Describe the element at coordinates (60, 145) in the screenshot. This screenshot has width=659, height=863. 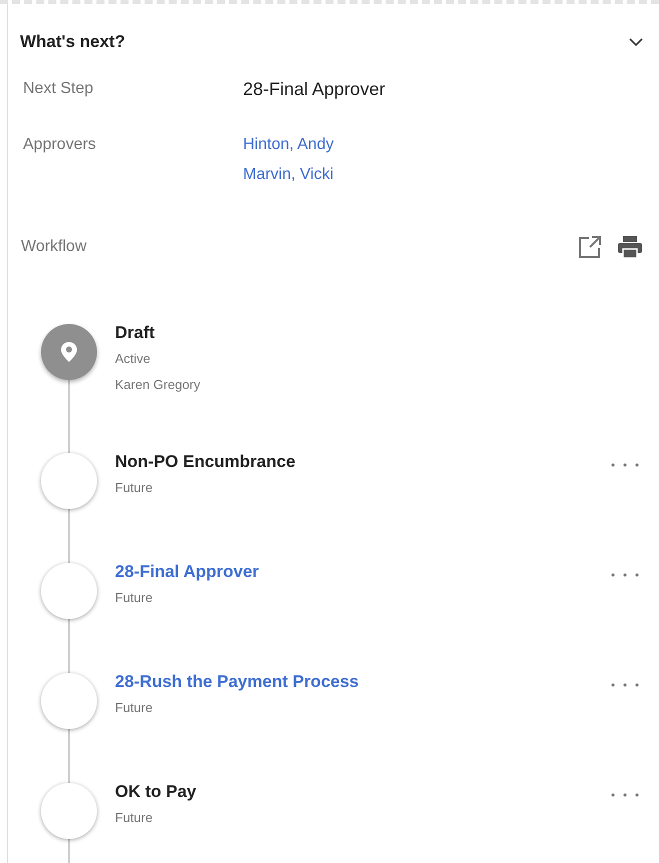
I see `field-label: Approvers` at that location.